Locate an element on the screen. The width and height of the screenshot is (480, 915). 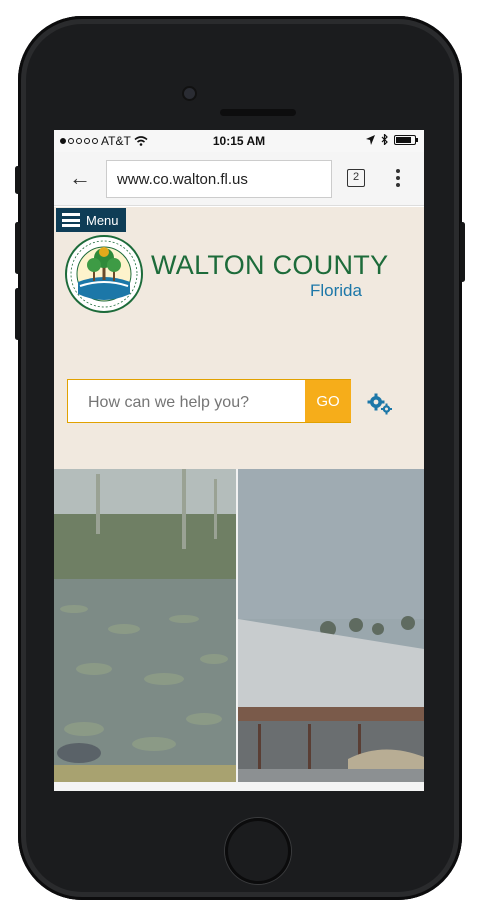
front-camera is located at coordinates (189, 93).